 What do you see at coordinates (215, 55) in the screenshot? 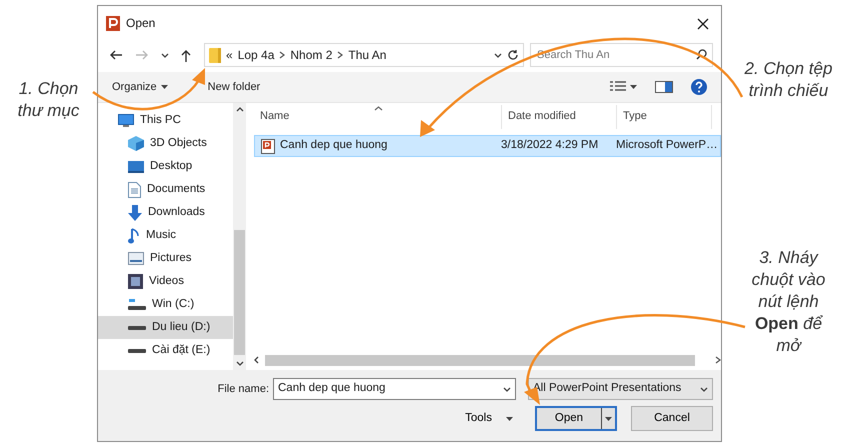
I see `folder-icon` at bounding box center [215, 55].